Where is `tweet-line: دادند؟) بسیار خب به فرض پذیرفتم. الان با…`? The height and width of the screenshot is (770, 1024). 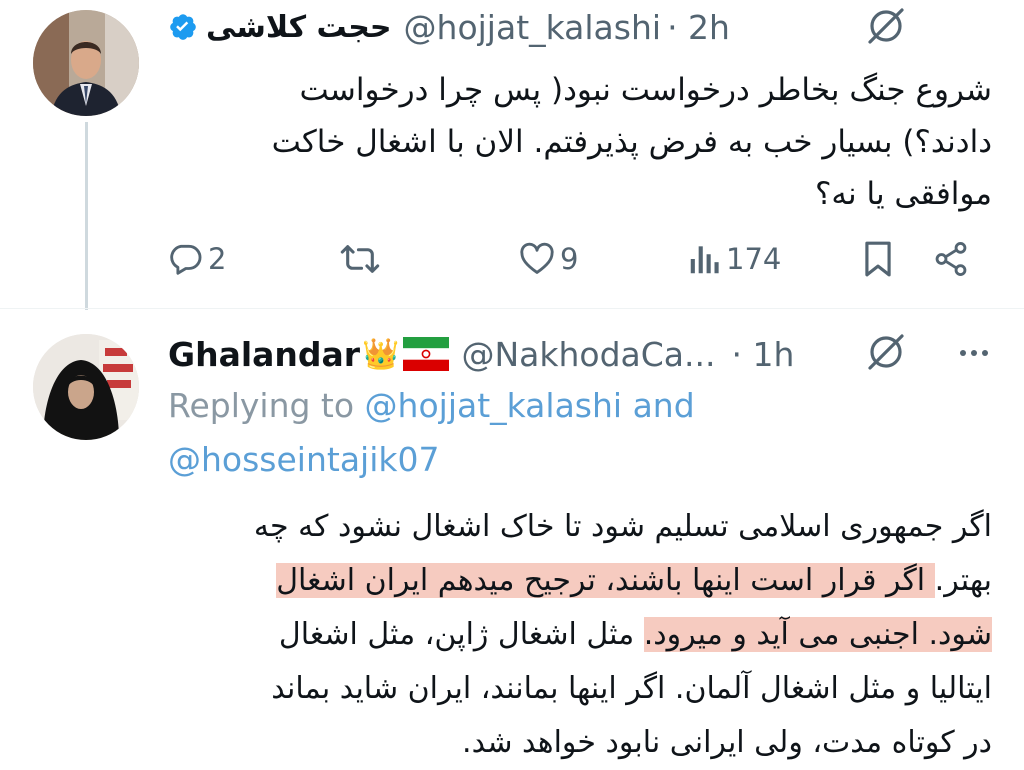
tweet-line: دادند؟) بسیار خب به فرض پذیرفتم. الان با… is located at coordinates (631, 142).